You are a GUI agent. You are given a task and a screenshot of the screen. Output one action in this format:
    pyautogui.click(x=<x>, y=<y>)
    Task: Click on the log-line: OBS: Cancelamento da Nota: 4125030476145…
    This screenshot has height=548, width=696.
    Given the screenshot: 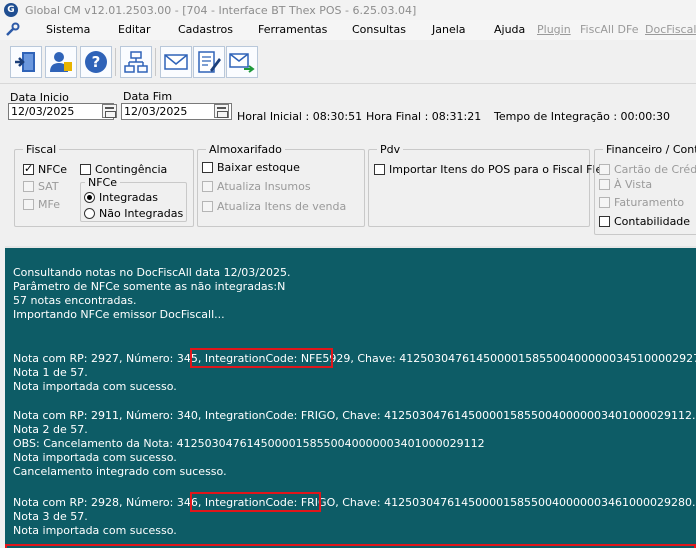 What is the action you would take?
    pyautogui.click(x=249, y=443)
    